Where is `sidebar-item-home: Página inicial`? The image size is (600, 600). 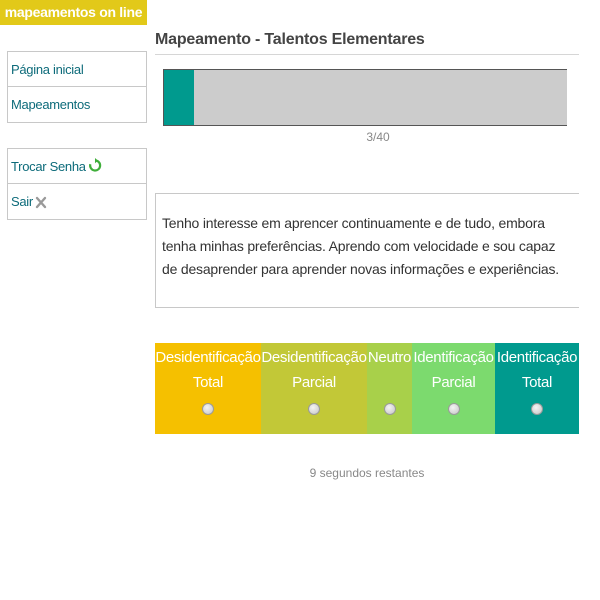 sidebar-item-home: Página inicial is located at coordinates (77, 69).